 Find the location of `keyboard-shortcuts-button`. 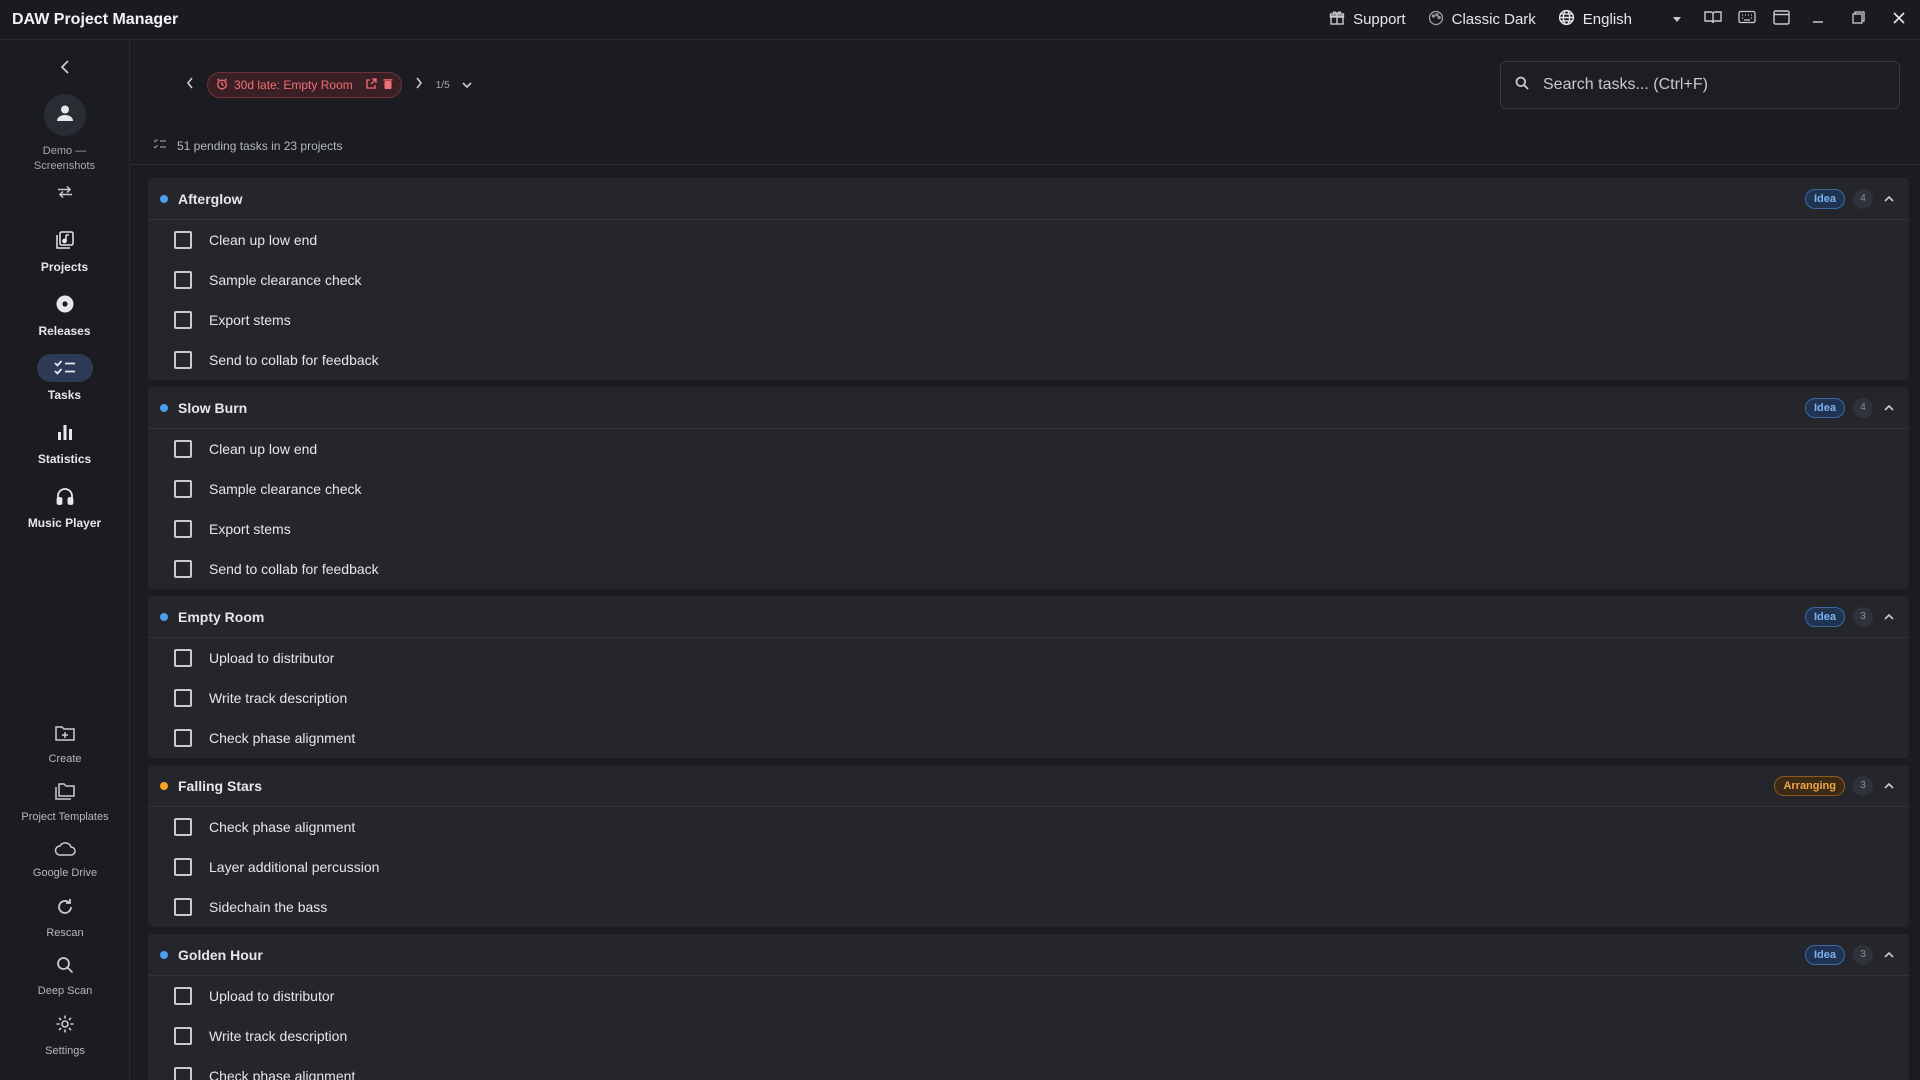

keyboard-shortcuts-button is located at coordinates (1747, 20).